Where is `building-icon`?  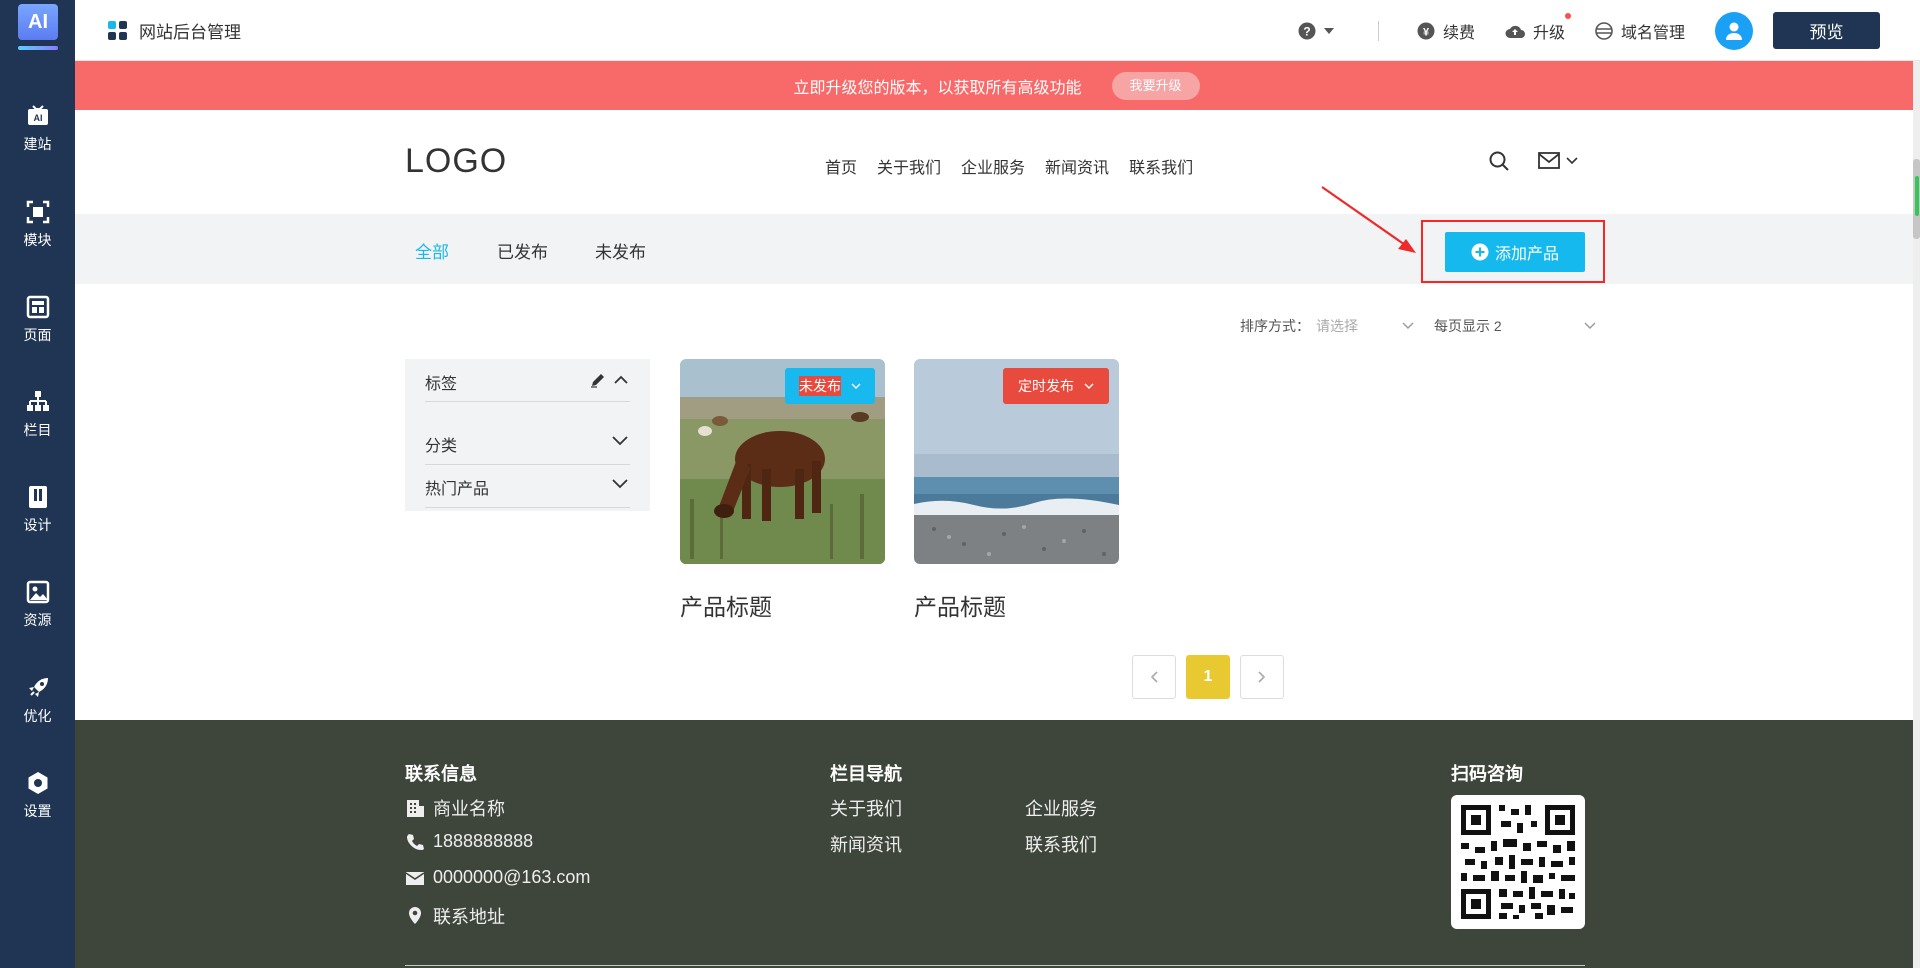
building-icon is located at coordinates (415, 808).